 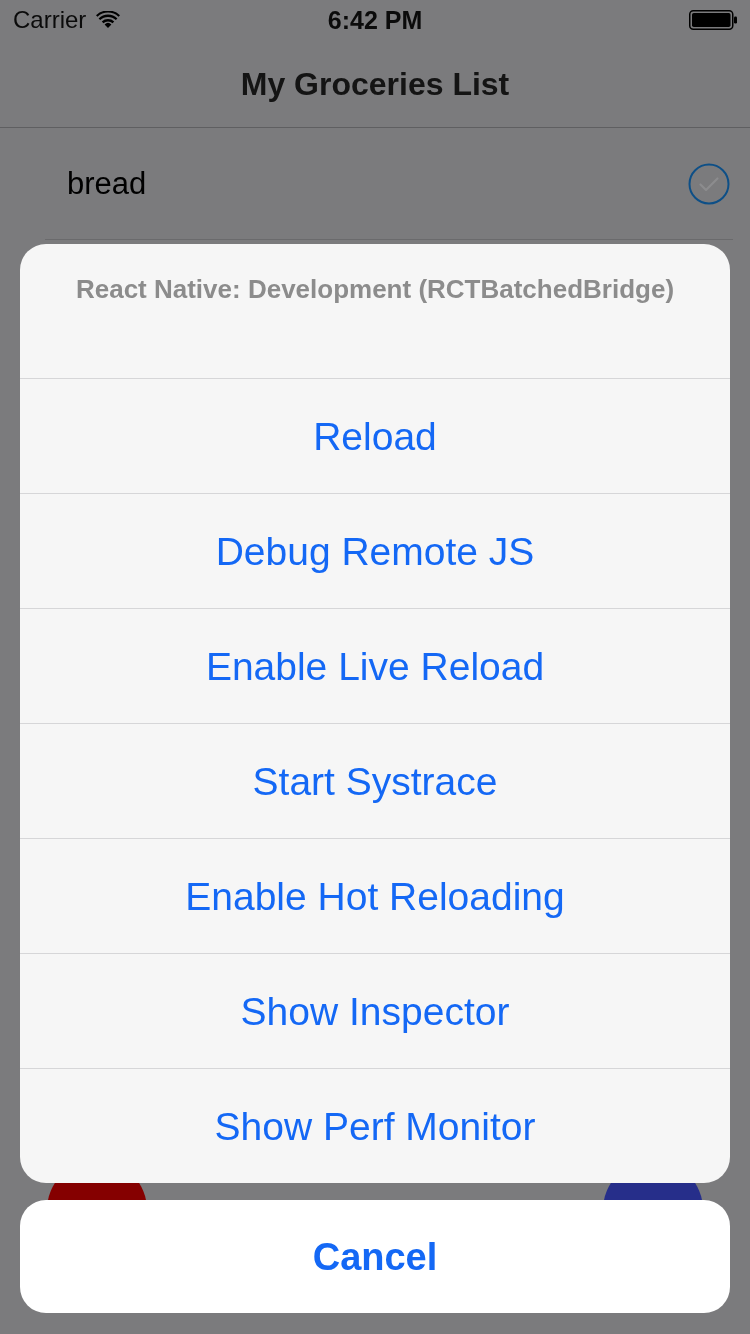 I want to click on action-sheet-title: React Native: Development (RCTBatchedBridge), so click(x=375, y=289).